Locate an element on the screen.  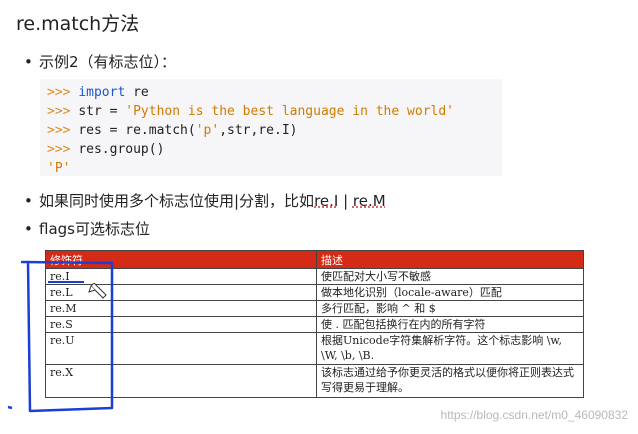
table-row: re.M 多行匹配，影响 ^ 和 $ is located at coordinates (314, 308).